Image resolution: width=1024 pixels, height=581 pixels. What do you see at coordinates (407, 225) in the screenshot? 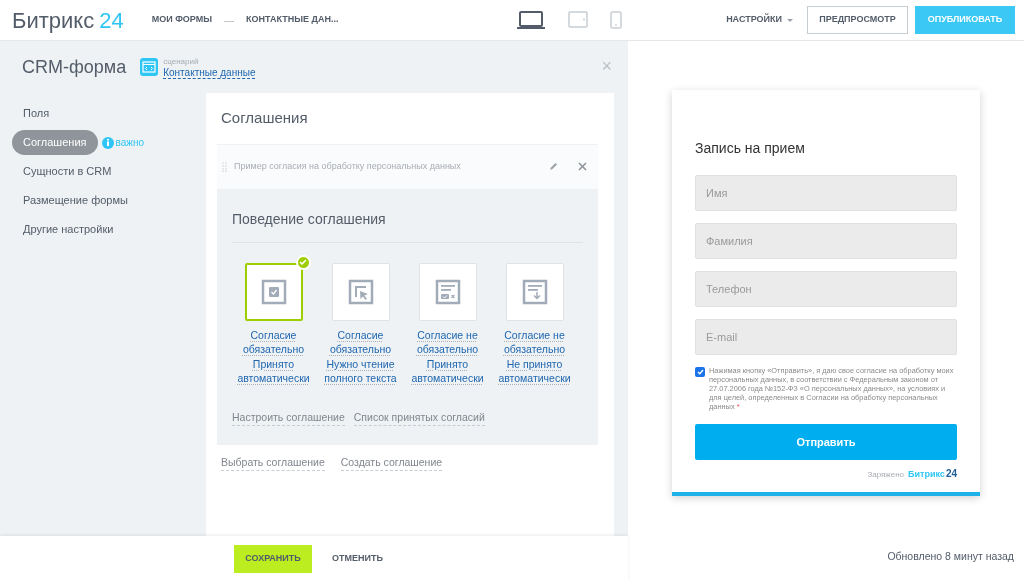
I see `panel-title: Поведение соглашения` at bounding box center [407, 225].